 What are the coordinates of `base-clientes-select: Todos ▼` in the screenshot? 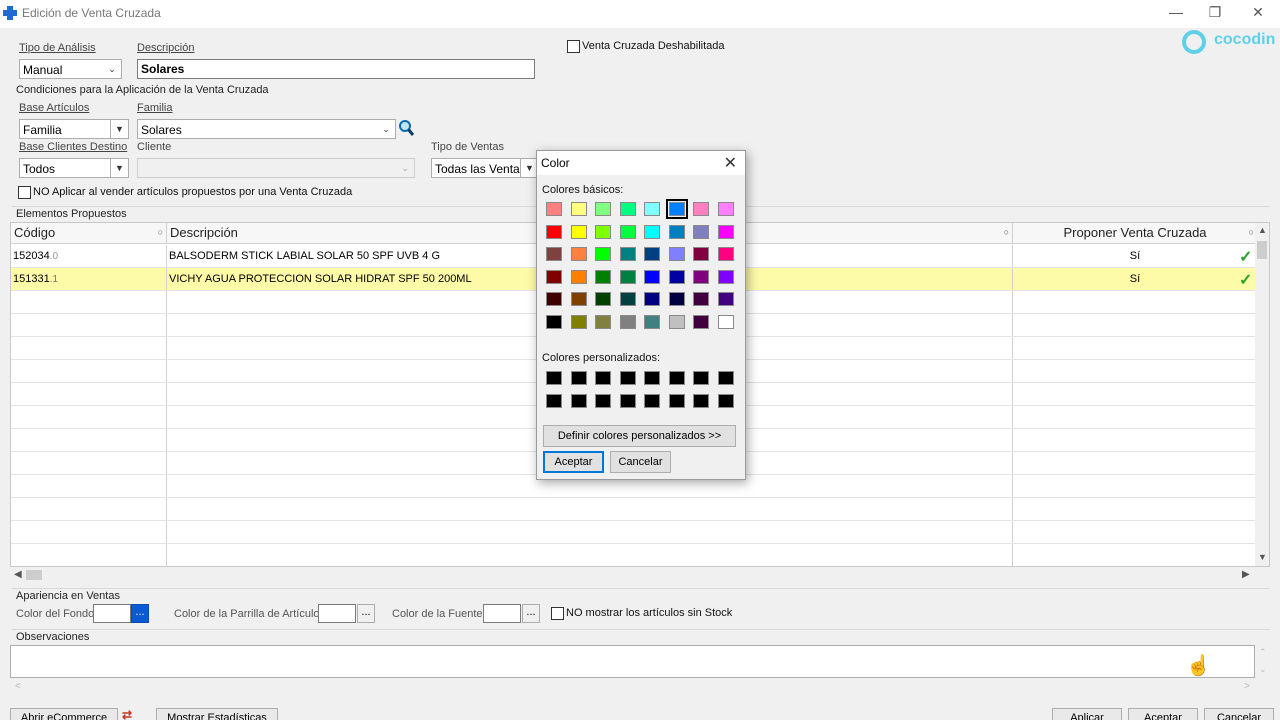 It's located at (74, 168).